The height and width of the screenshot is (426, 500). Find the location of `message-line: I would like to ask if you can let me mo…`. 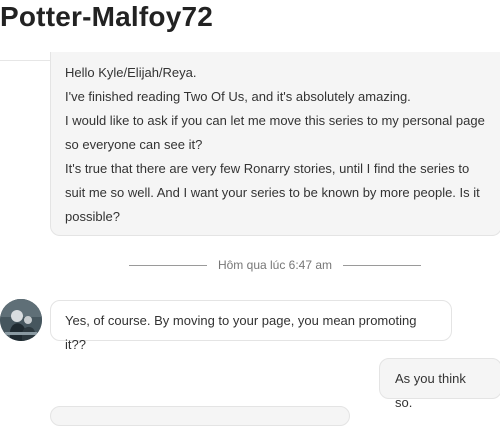

message-line: I would like to ask if you can let me mo… is located at coordinates (275, 120).